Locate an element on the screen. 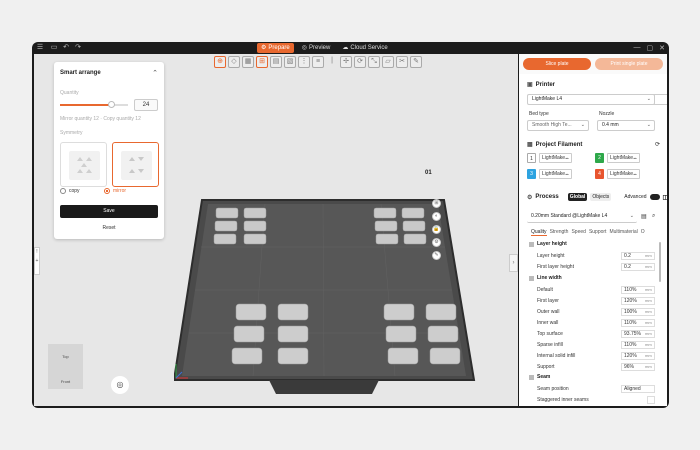 The height and width of the screenshot is (450, 700). paint-icon: ✎ is located at coordinates (416, 62).